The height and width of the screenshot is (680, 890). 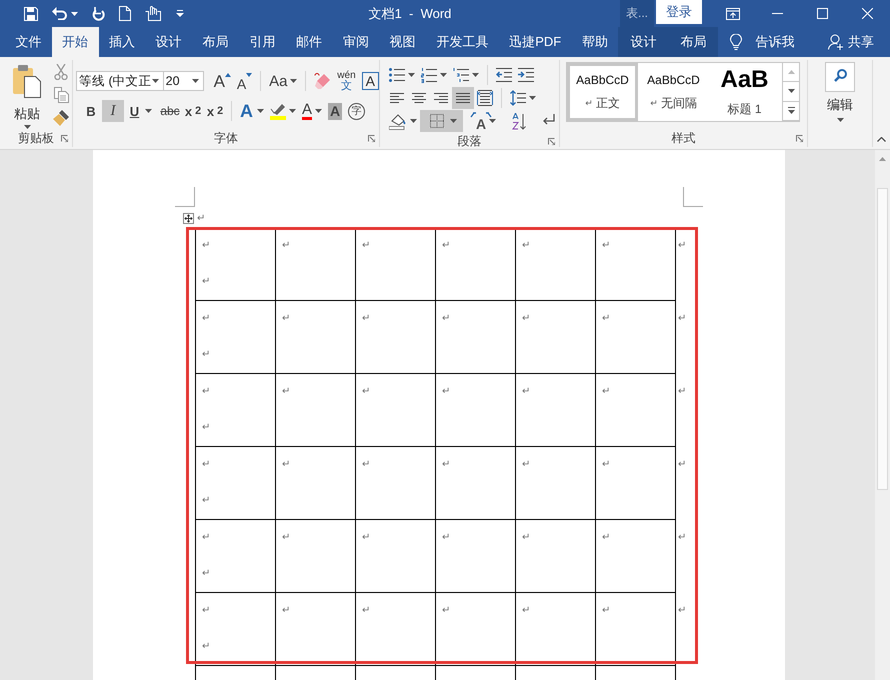 I want to click on distributed-button, so click(x=485, y=98).